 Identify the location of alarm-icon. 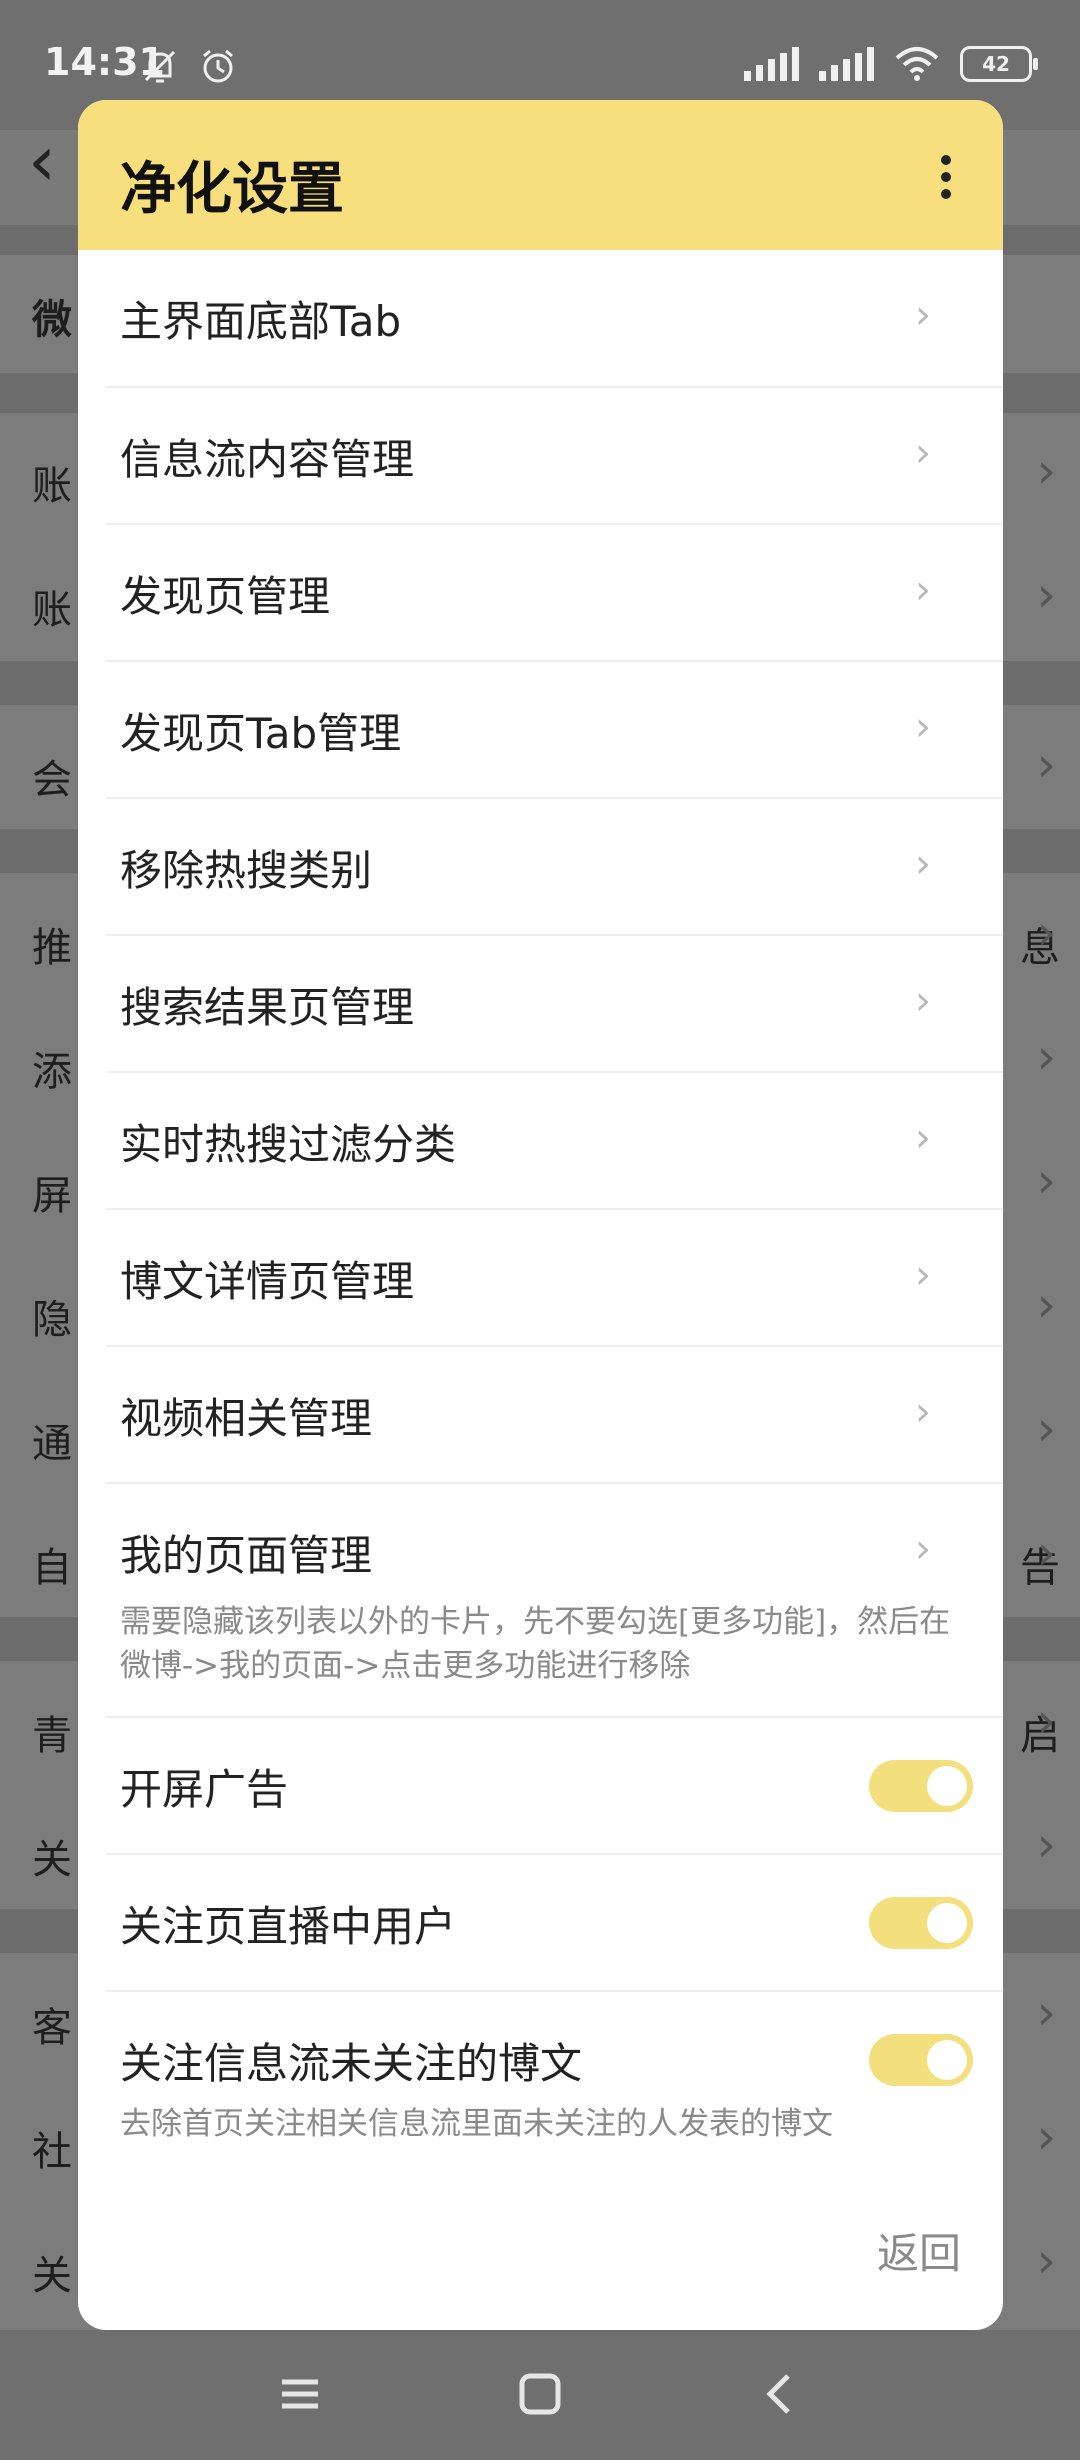
(218, 66).